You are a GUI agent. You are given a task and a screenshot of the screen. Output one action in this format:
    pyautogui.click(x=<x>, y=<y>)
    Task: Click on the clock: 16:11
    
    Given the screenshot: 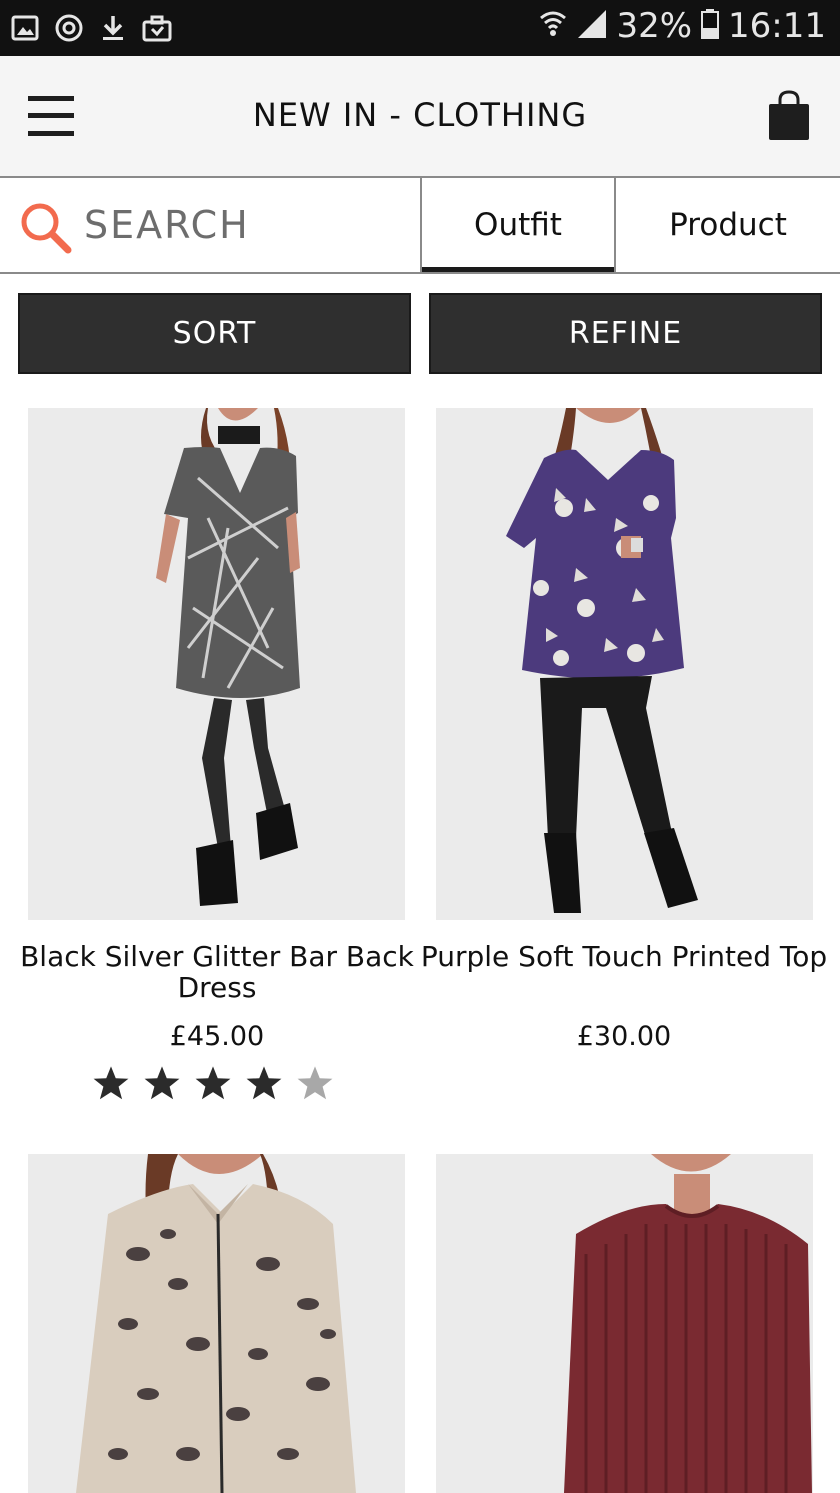 What is the action you would take?
    pyautogui.click(x=777, y=26)
    